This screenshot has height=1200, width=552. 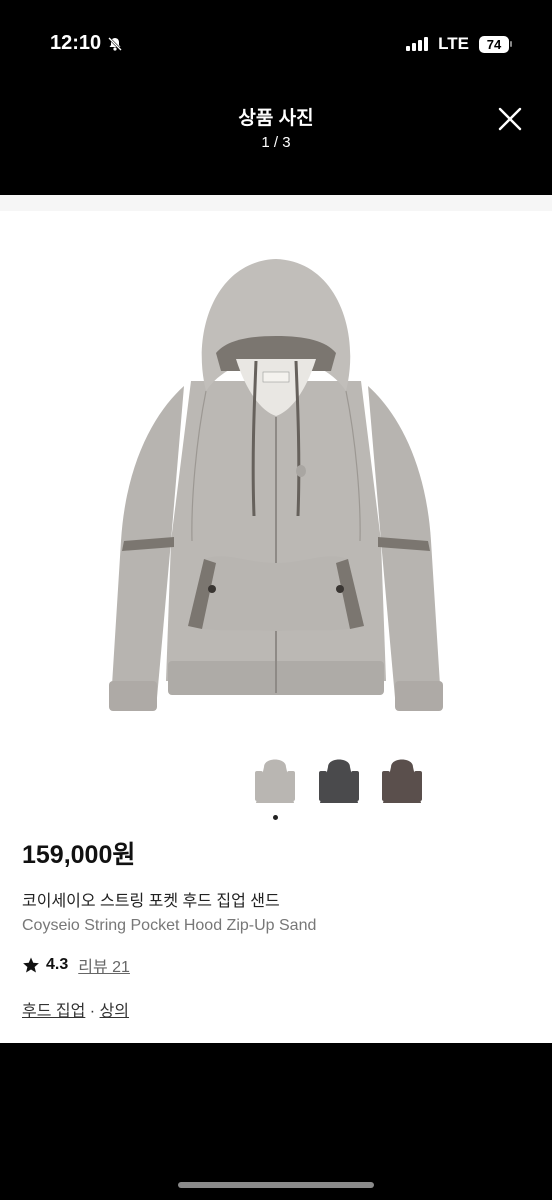 I want to click on viewer-title: 상품 사진, so click(x=276, y=118).